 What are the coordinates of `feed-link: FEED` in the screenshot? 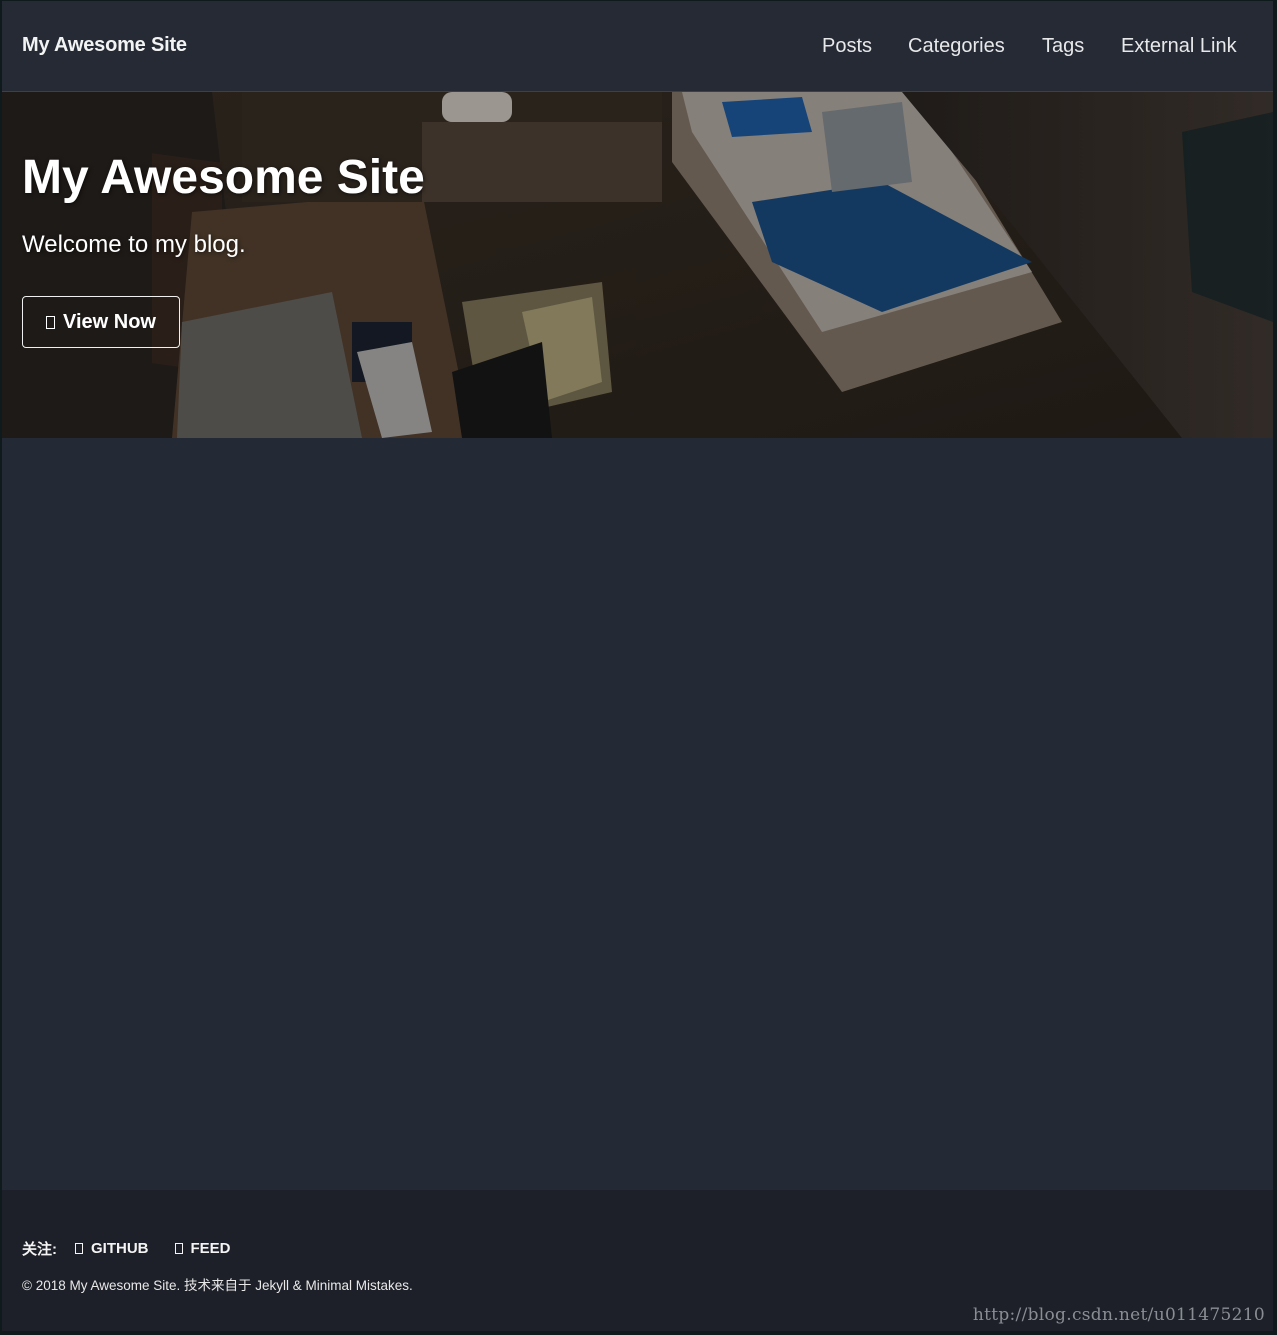 It's located at (202, 1248).